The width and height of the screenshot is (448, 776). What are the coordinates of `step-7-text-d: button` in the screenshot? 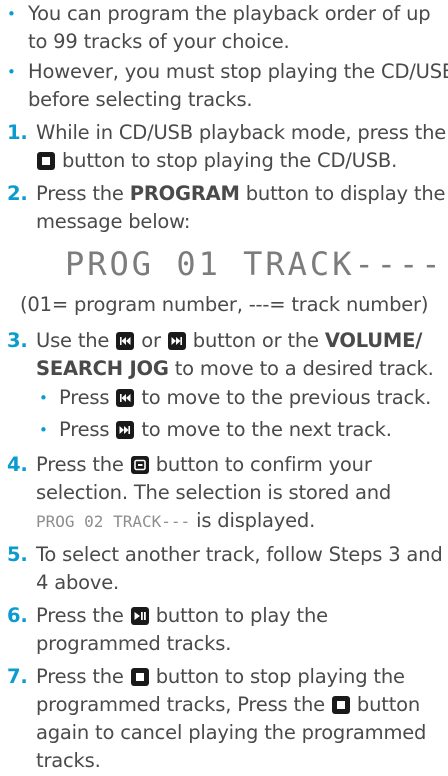 It's located at (385, 704).